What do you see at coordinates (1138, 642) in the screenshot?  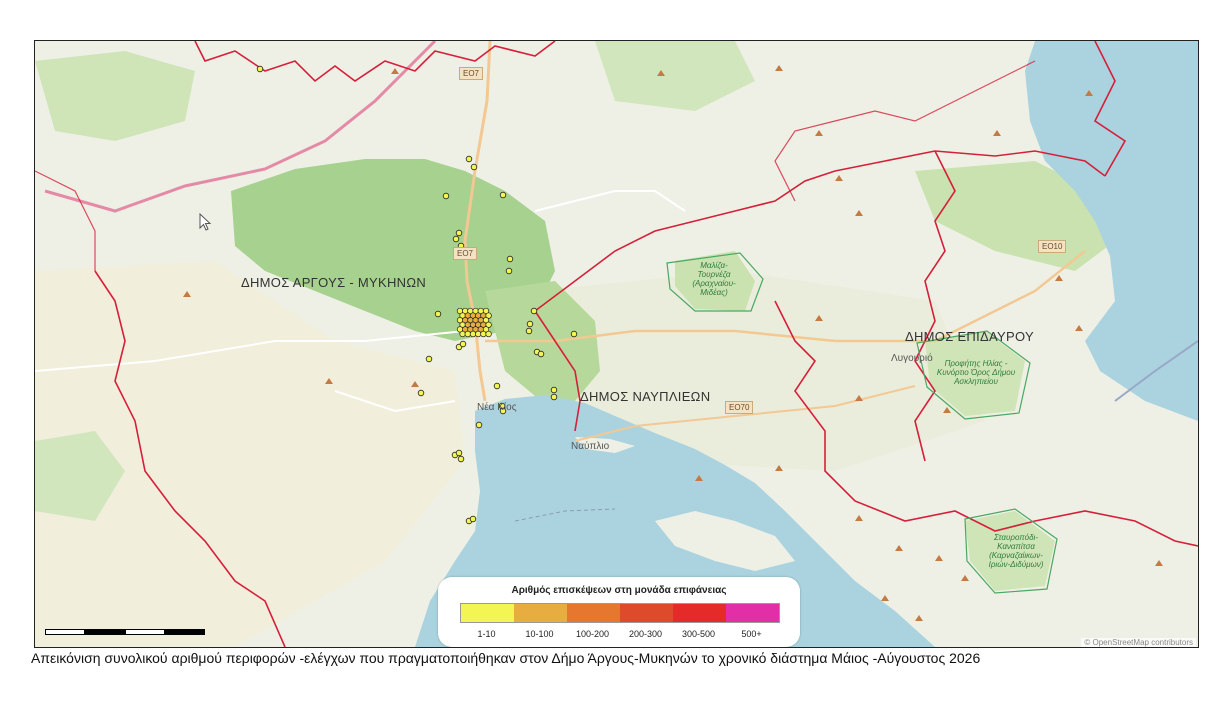 I see `map-attribution: © OpenStreetMap contributors` at bounding box center [1138, 642].